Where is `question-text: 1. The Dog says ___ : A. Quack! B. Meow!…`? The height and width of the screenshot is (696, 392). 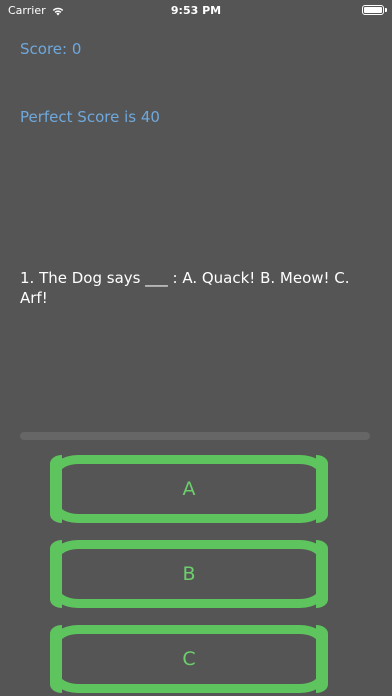
question-text: 1. The Dog says ___ : A. Quack! B. Meow!… is located at coordinates (185, 288).